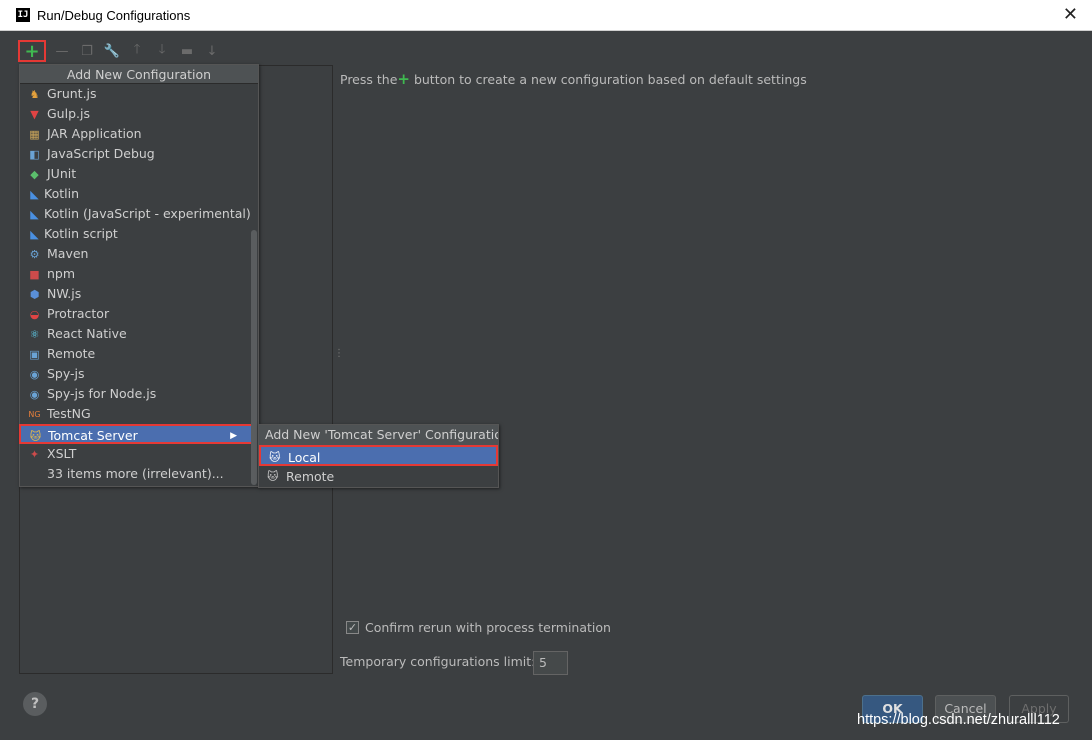 The image size is (1092, 740). What do you see at coordinates (34, 454) in the screenshot?
I see `xslt-icon: ✦` at bounding box center [34, 454].